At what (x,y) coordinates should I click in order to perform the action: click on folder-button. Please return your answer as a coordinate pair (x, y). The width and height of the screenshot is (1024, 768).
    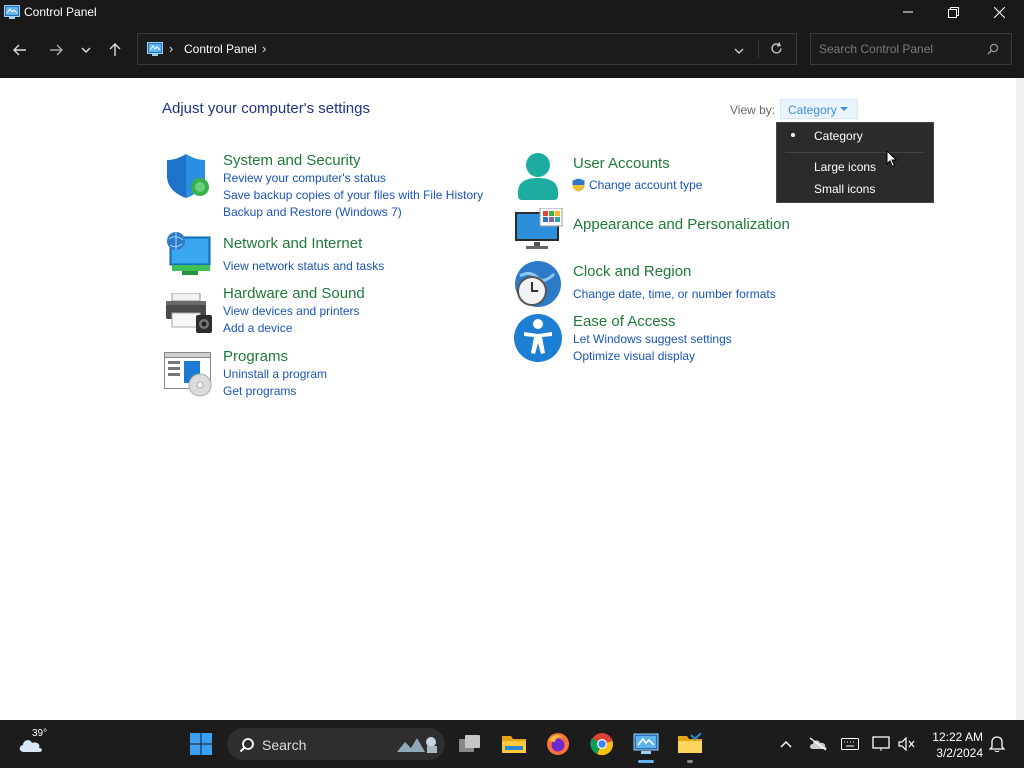
    Looking at the image, I should click on (690, 744).